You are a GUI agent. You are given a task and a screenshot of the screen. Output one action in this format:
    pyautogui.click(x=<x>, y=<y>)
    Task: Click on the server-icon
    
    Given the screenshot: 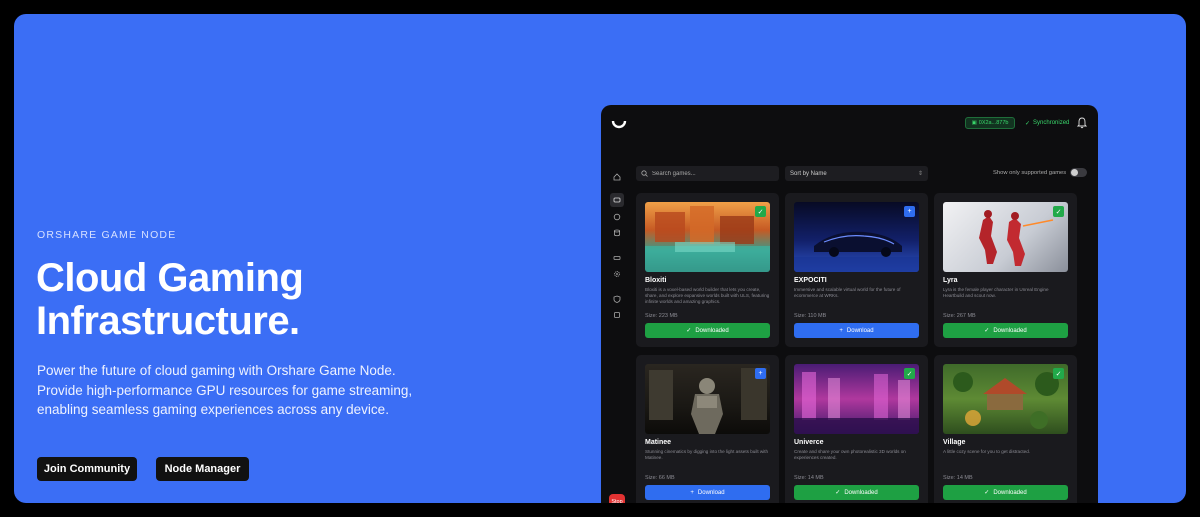 What is the action you would take?
    pyautogui.click(x=617, y=258)
    